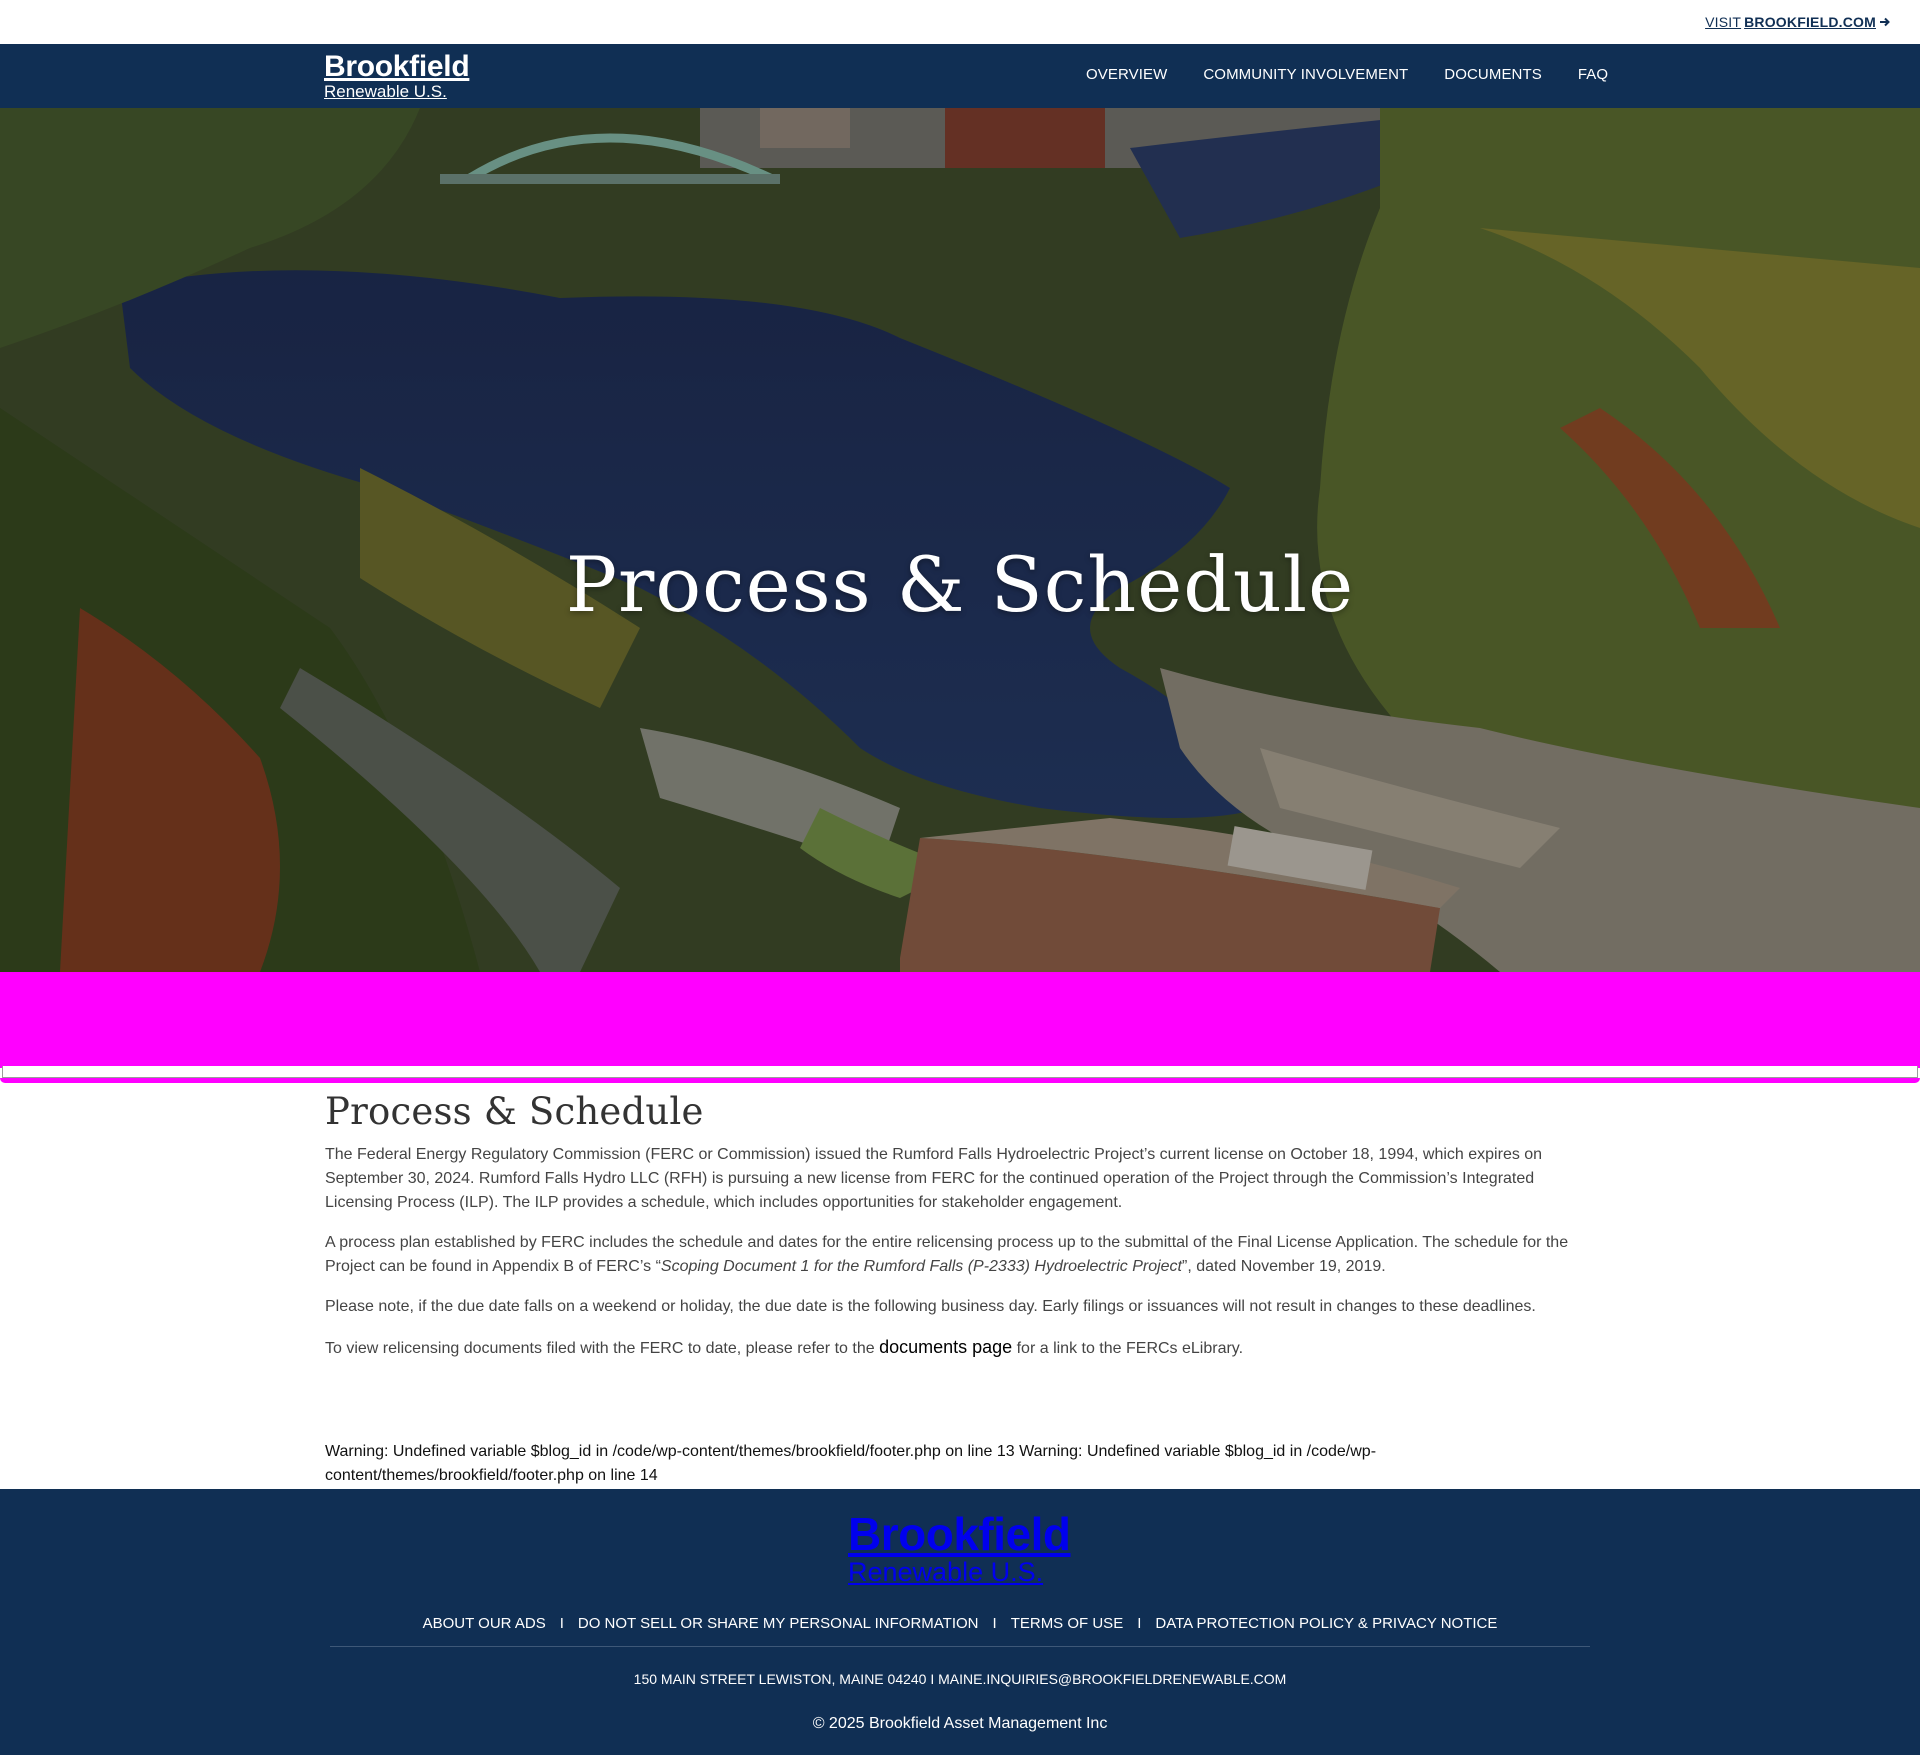 The image size is (1920, 1755). I want to click on nav-item-documents: DOCUMENTS, so click(1493, 74).